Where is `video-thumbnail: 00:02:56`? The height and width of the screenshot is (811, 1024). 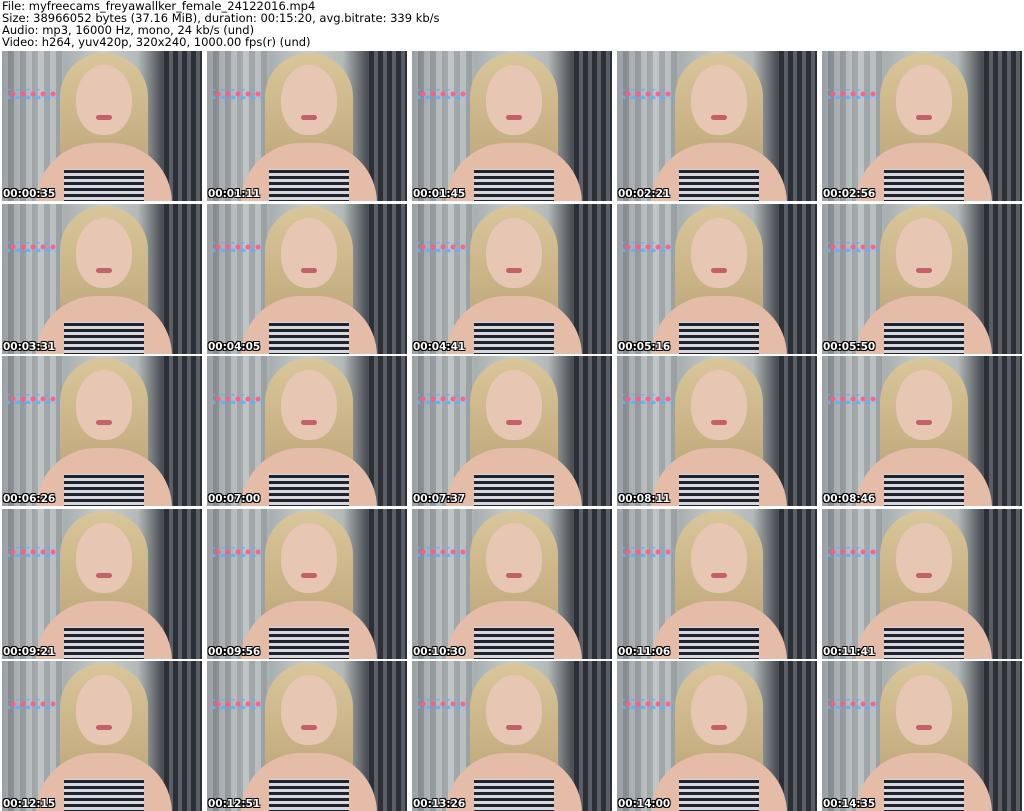 video-thumbnail: 00:02:56 is located at coordinates (922, 126).